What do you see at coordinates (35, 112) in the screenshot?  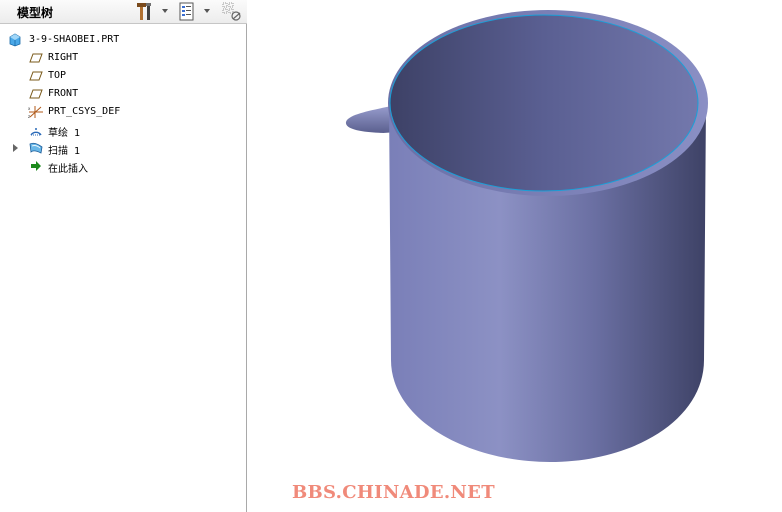 I see `coordinate-system-icon: x z` at bounding box center [35, 112].